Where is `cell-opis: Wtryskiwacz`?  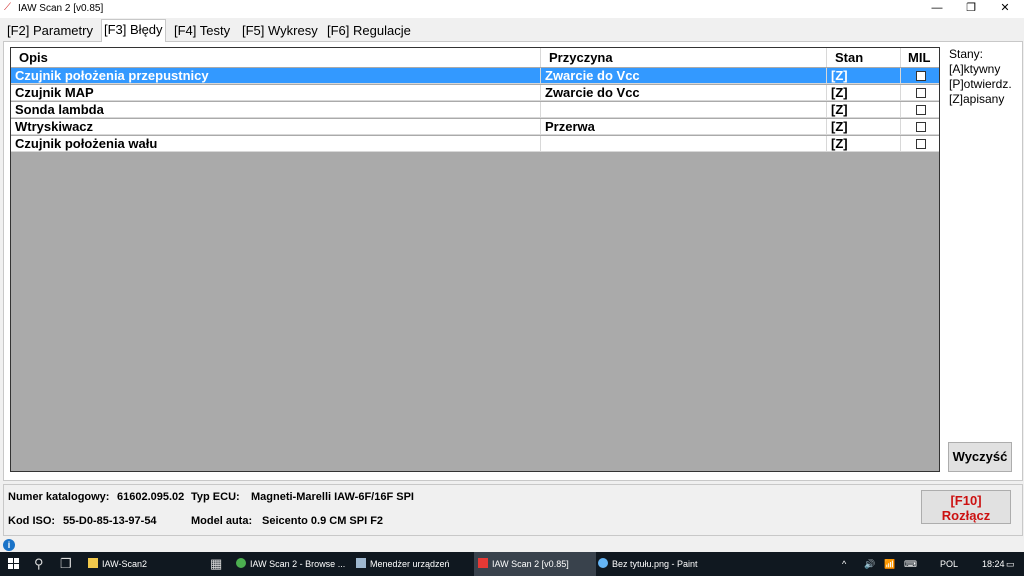
cell-opis: Wtryskiwacz is located at coordinates (276, 127).